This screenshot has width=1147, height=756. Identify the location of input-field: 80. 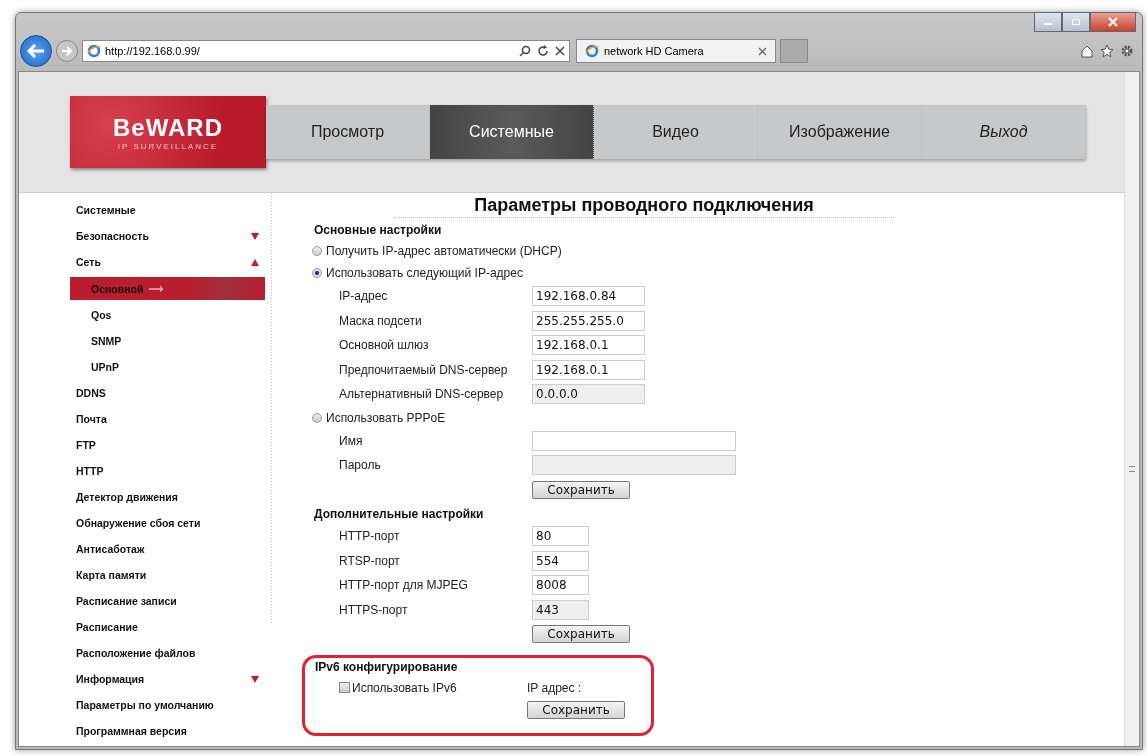
(560, 536).